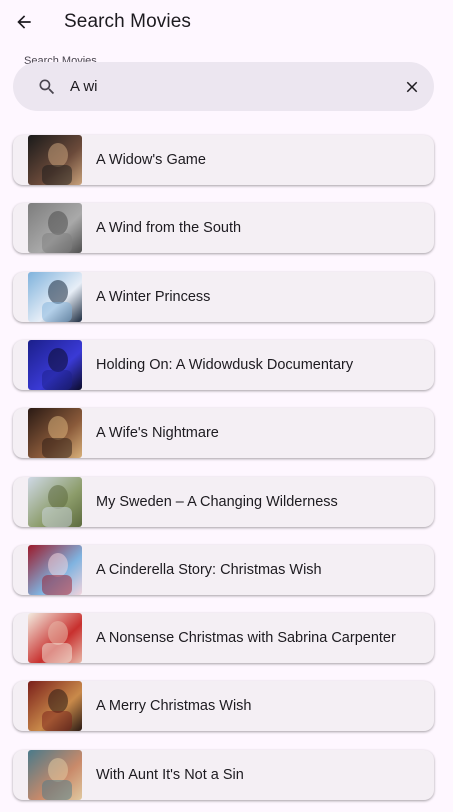 Image resolution: width=453 pixels, height=812 pixels. I want to click on search-icon-wrap, so click(35, 86).